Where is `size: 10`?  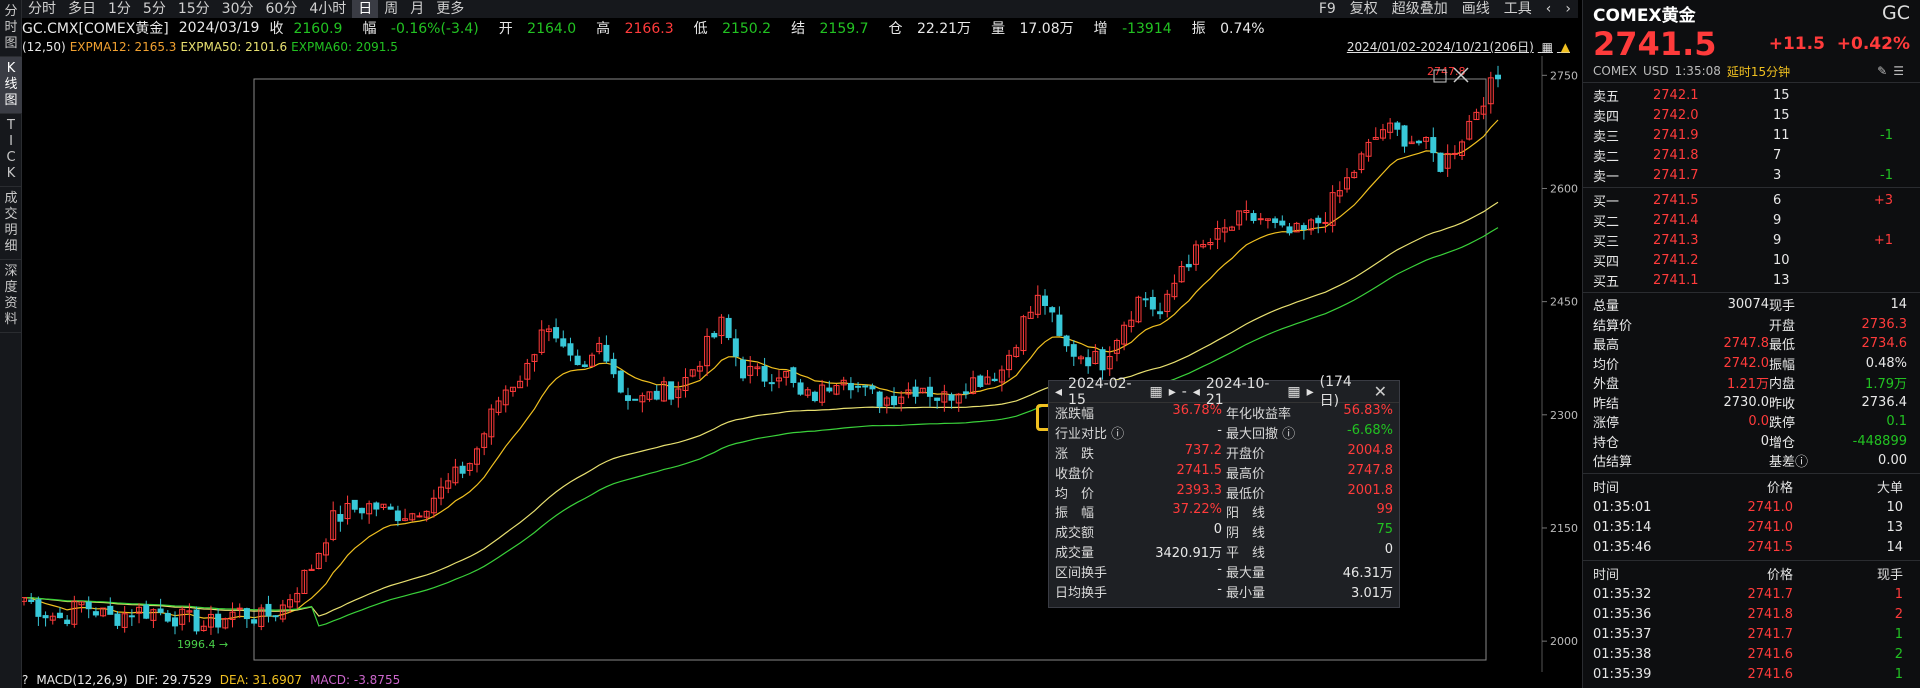 size: 10 is located at coordinates (1894, 507).